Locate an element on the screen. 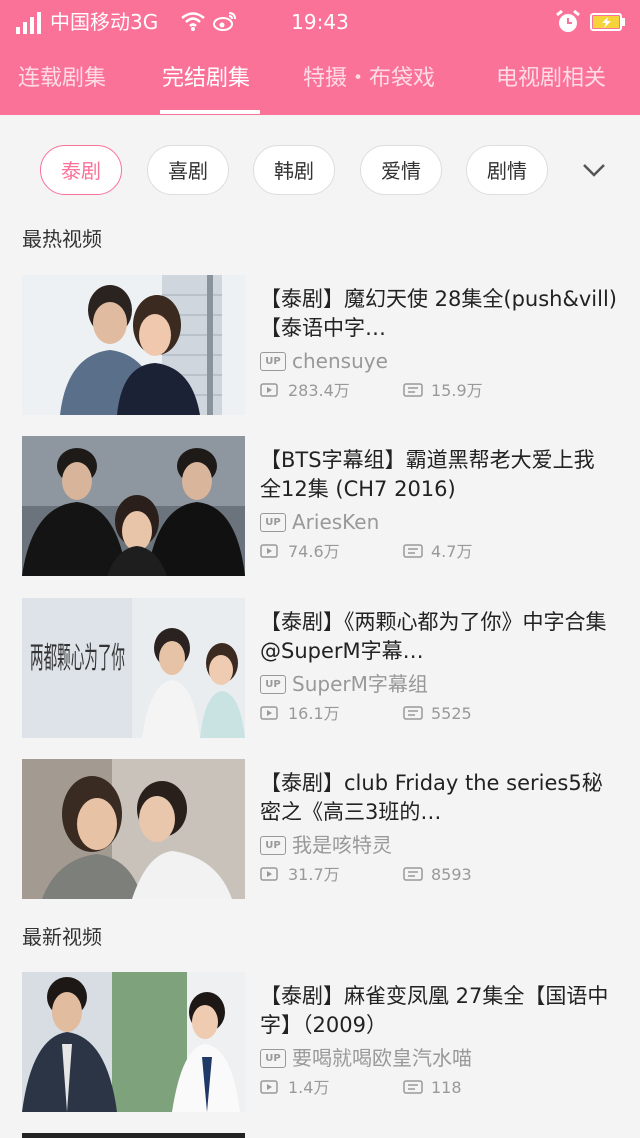 The image size is (640, 1138). tab-bar: 连载剧集 完结剧集 特摄・布袋戏 电视剧相关 is located at coordinates (320, 82).